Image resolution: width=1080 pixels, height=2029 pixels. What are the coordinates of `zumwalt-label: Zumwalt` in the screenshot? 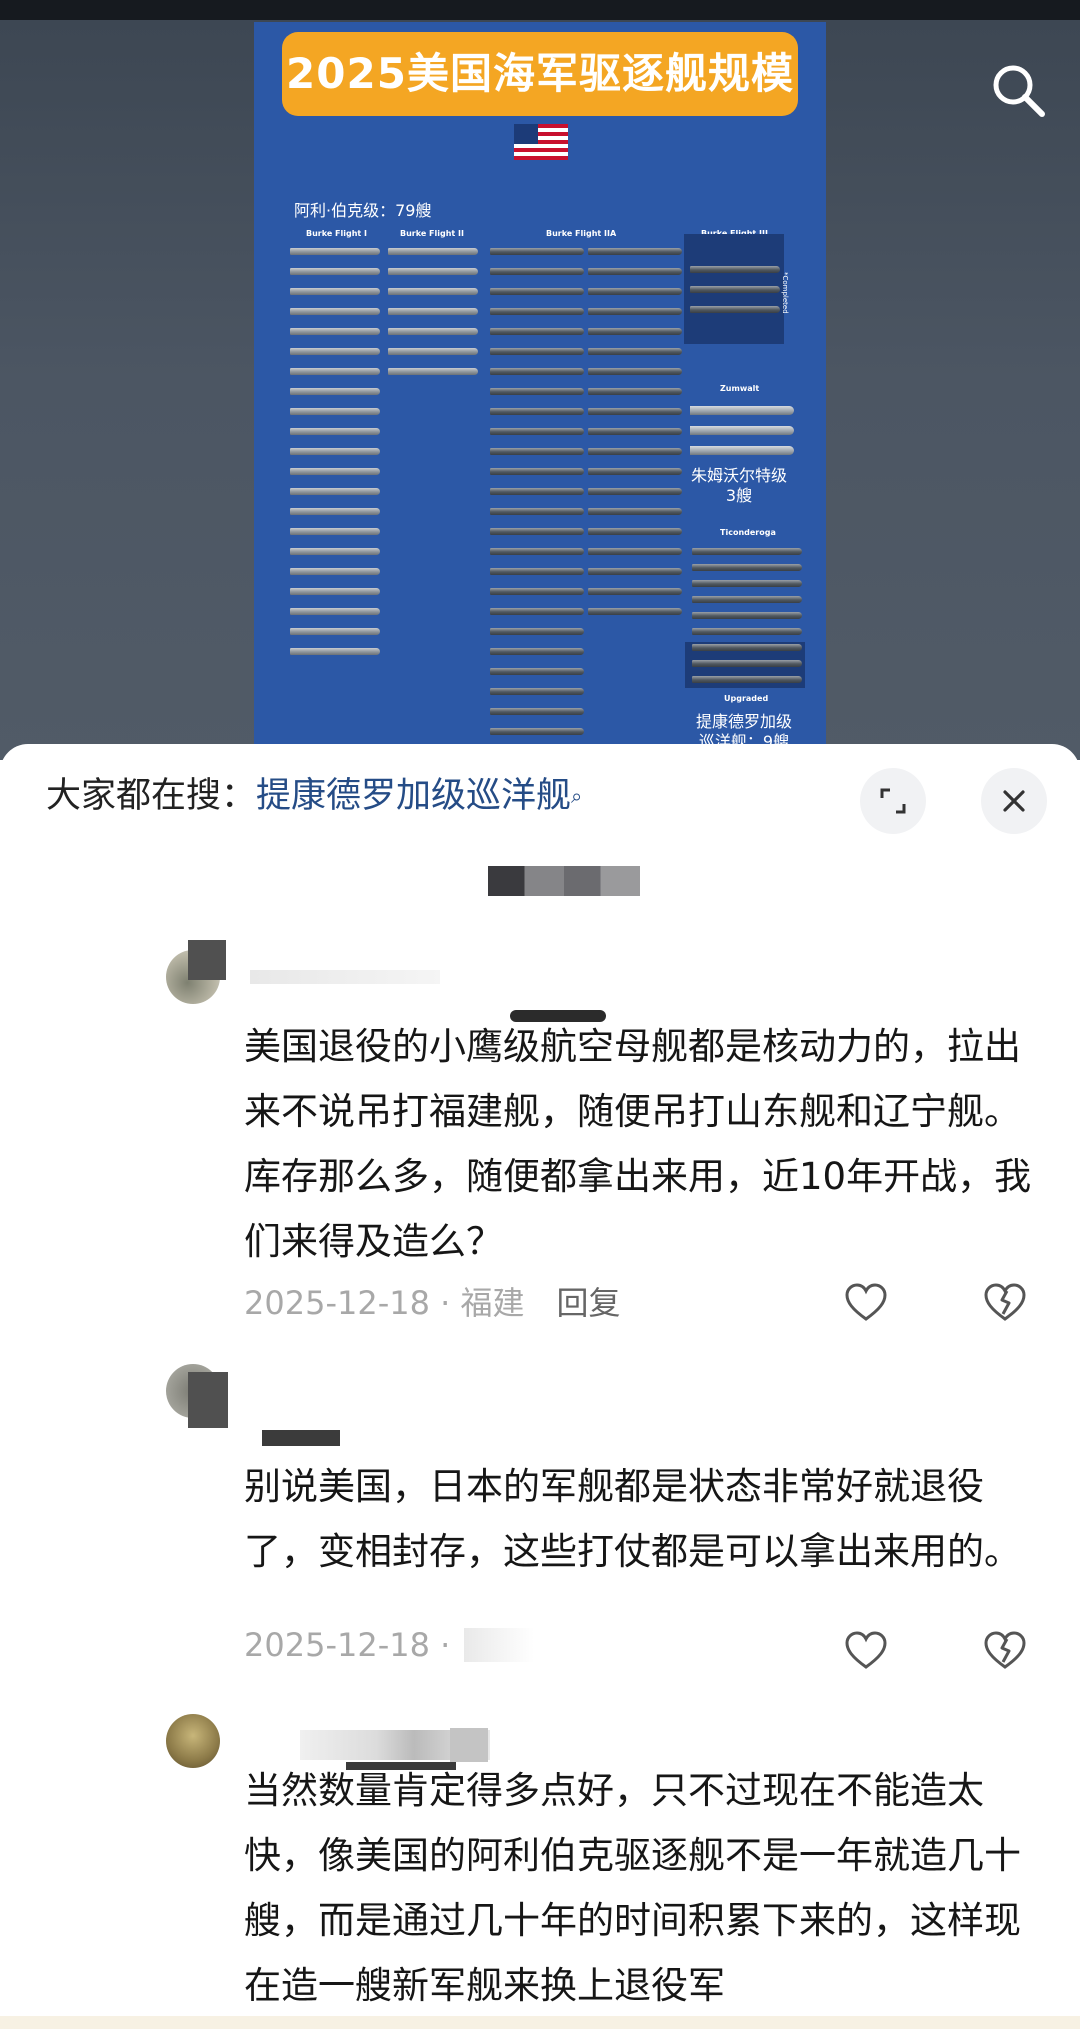 It's located at (740, 388).